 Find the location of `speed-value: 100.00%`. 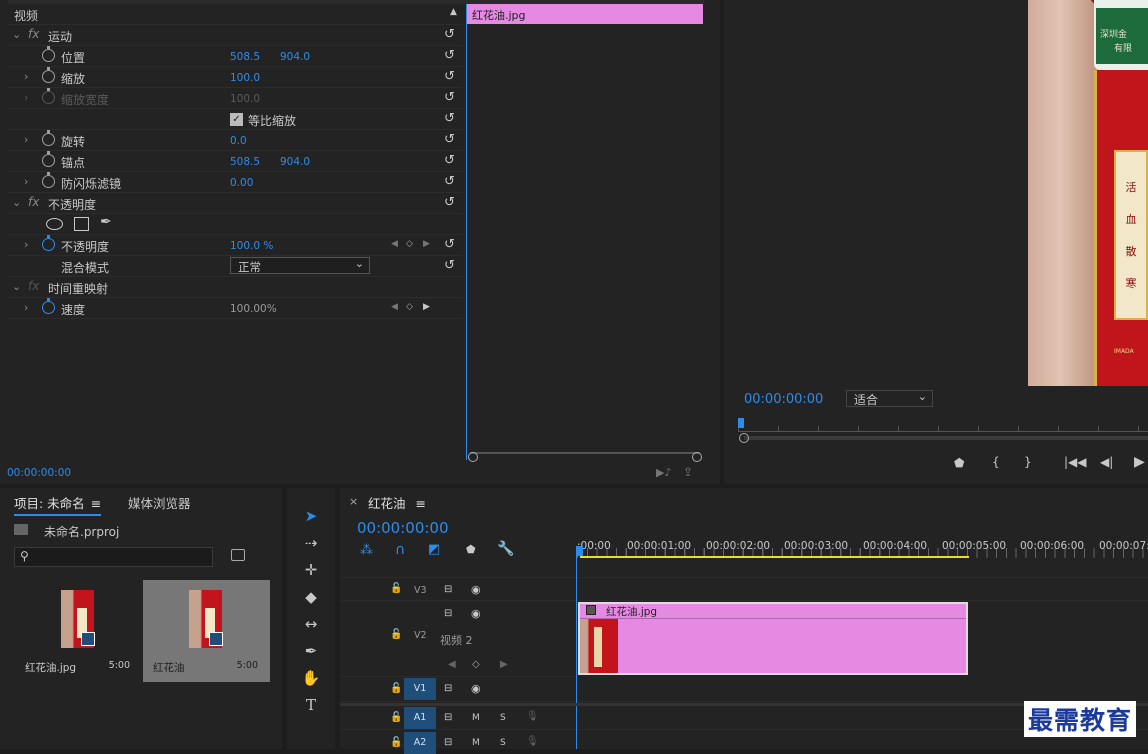

speed-value: 100.00% is located at coordinates (253, 309).